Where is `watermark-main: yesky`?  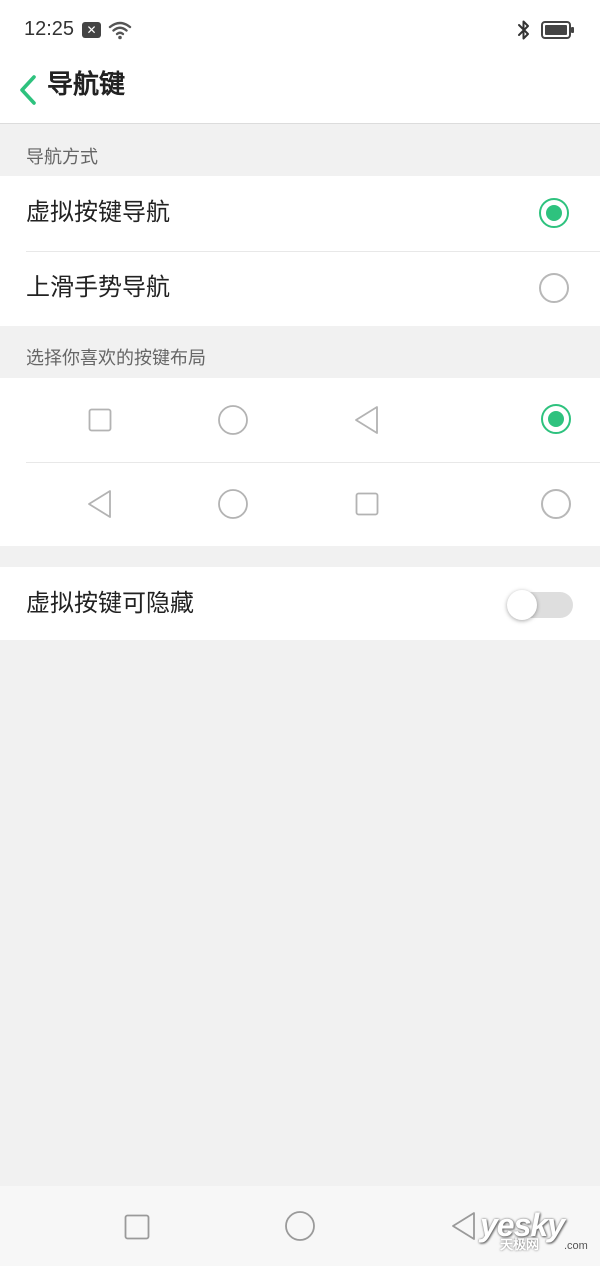
watermark-main: yesky is located at coordinates (522, 1225).